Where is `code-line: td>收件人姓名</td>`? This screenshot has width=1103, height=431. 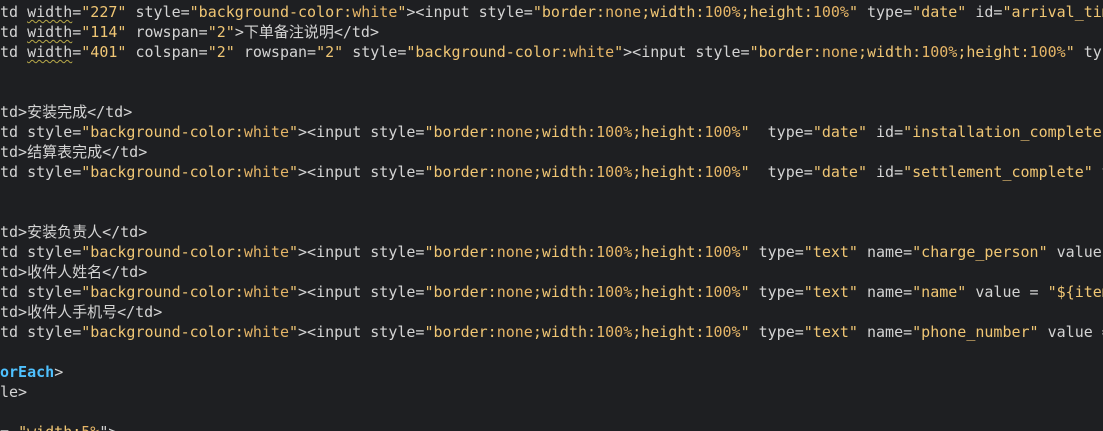
code-line: td>收件人姓名</td> is located at coordinates (73, 272).